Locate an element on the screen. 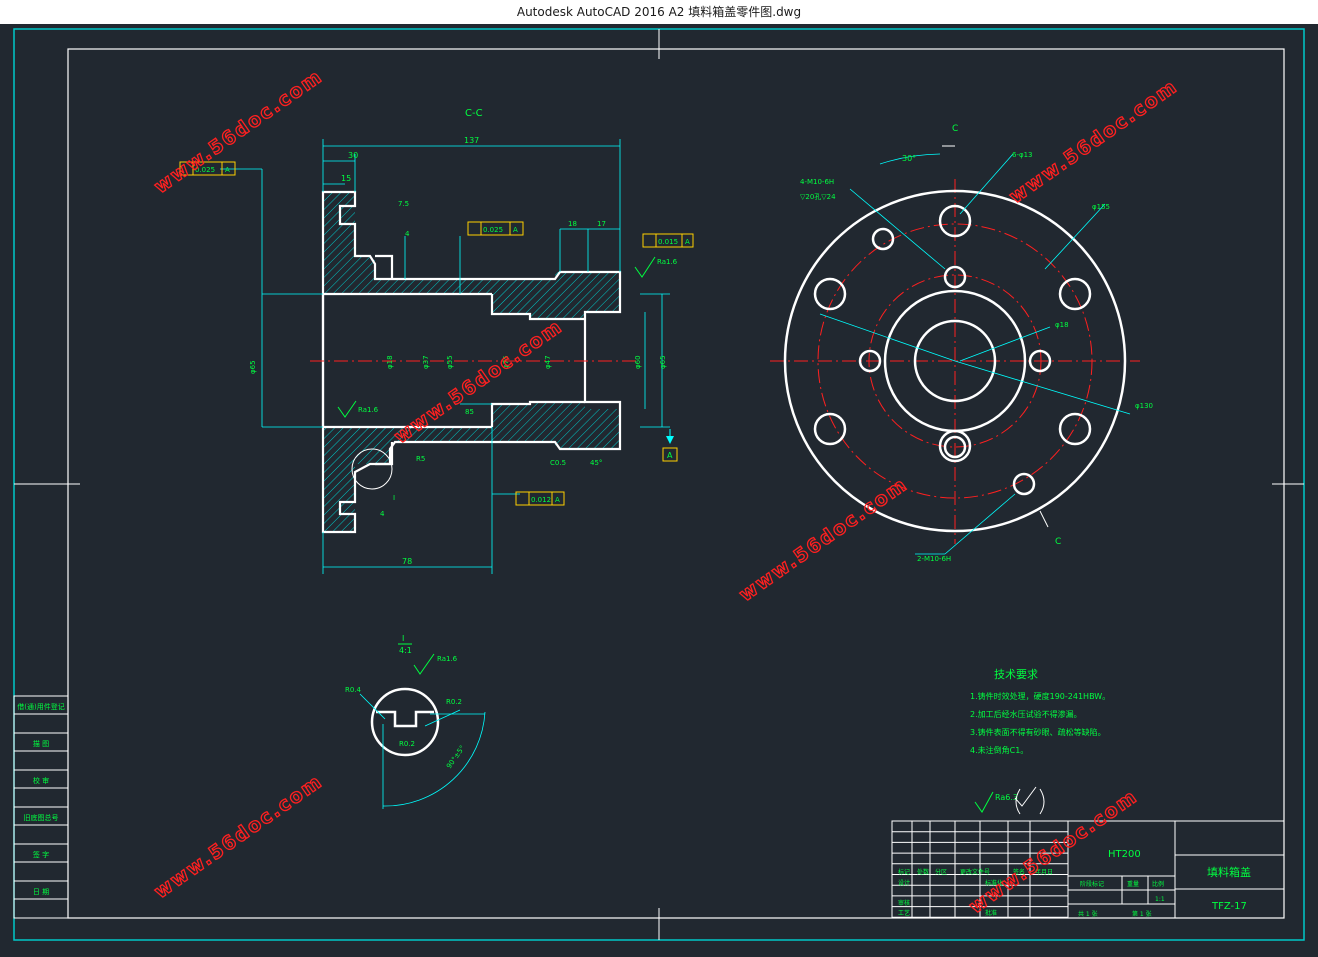 The width and height of the screenshot is (1318, 957). svg-text: 85 is located at coordinates (469, 412).